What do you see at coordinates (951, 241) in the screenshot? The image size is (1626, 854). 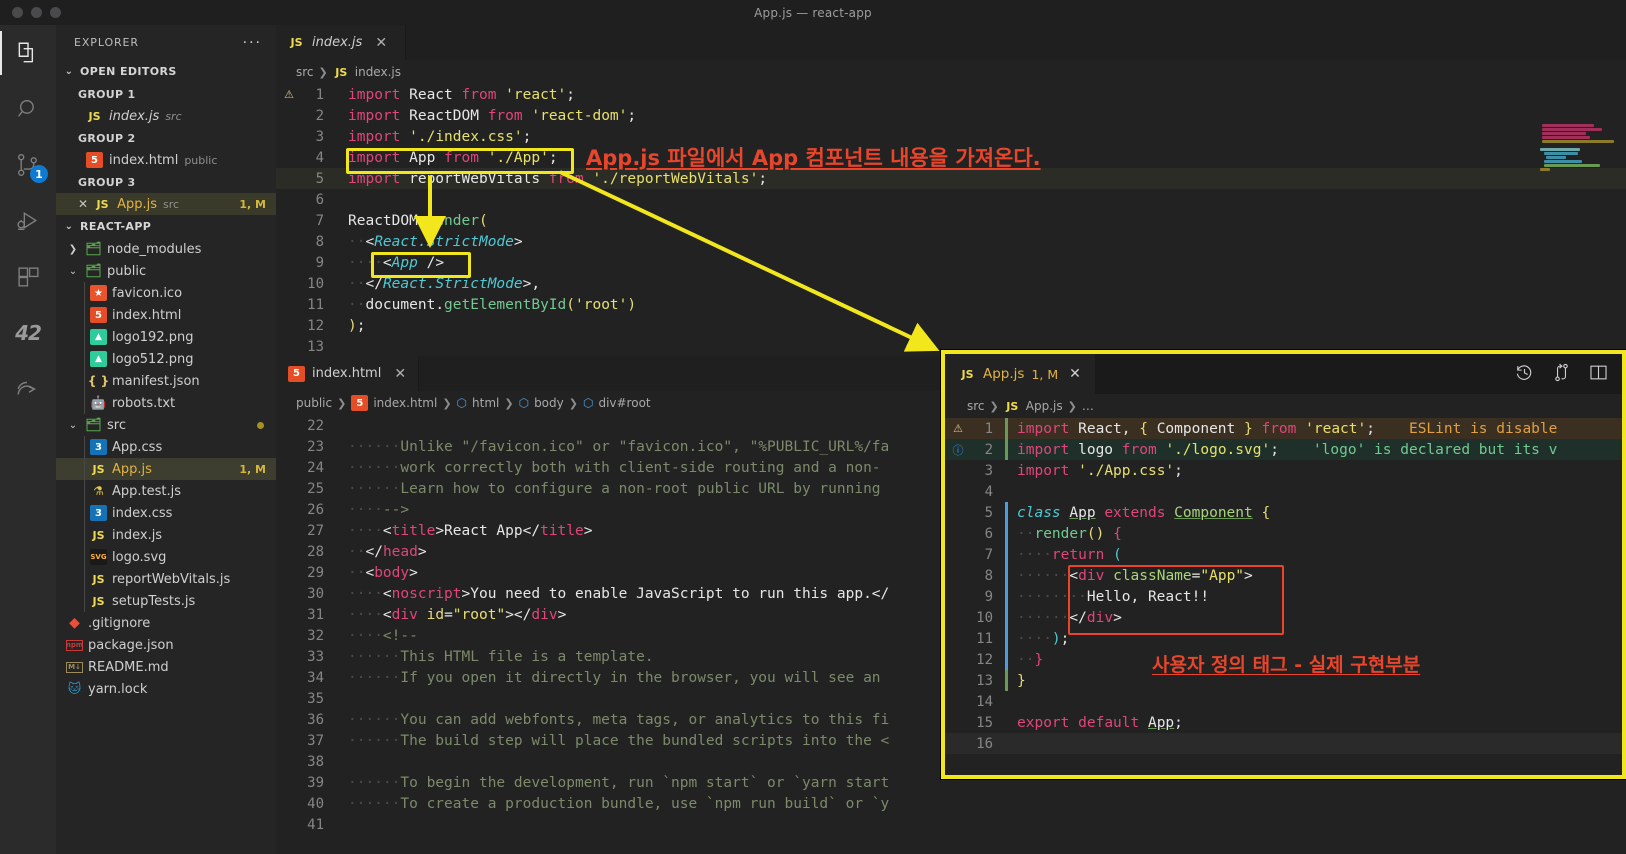 I see `code-line: 8 ··<React.StrictMode>` at bounding box center [951, 241].